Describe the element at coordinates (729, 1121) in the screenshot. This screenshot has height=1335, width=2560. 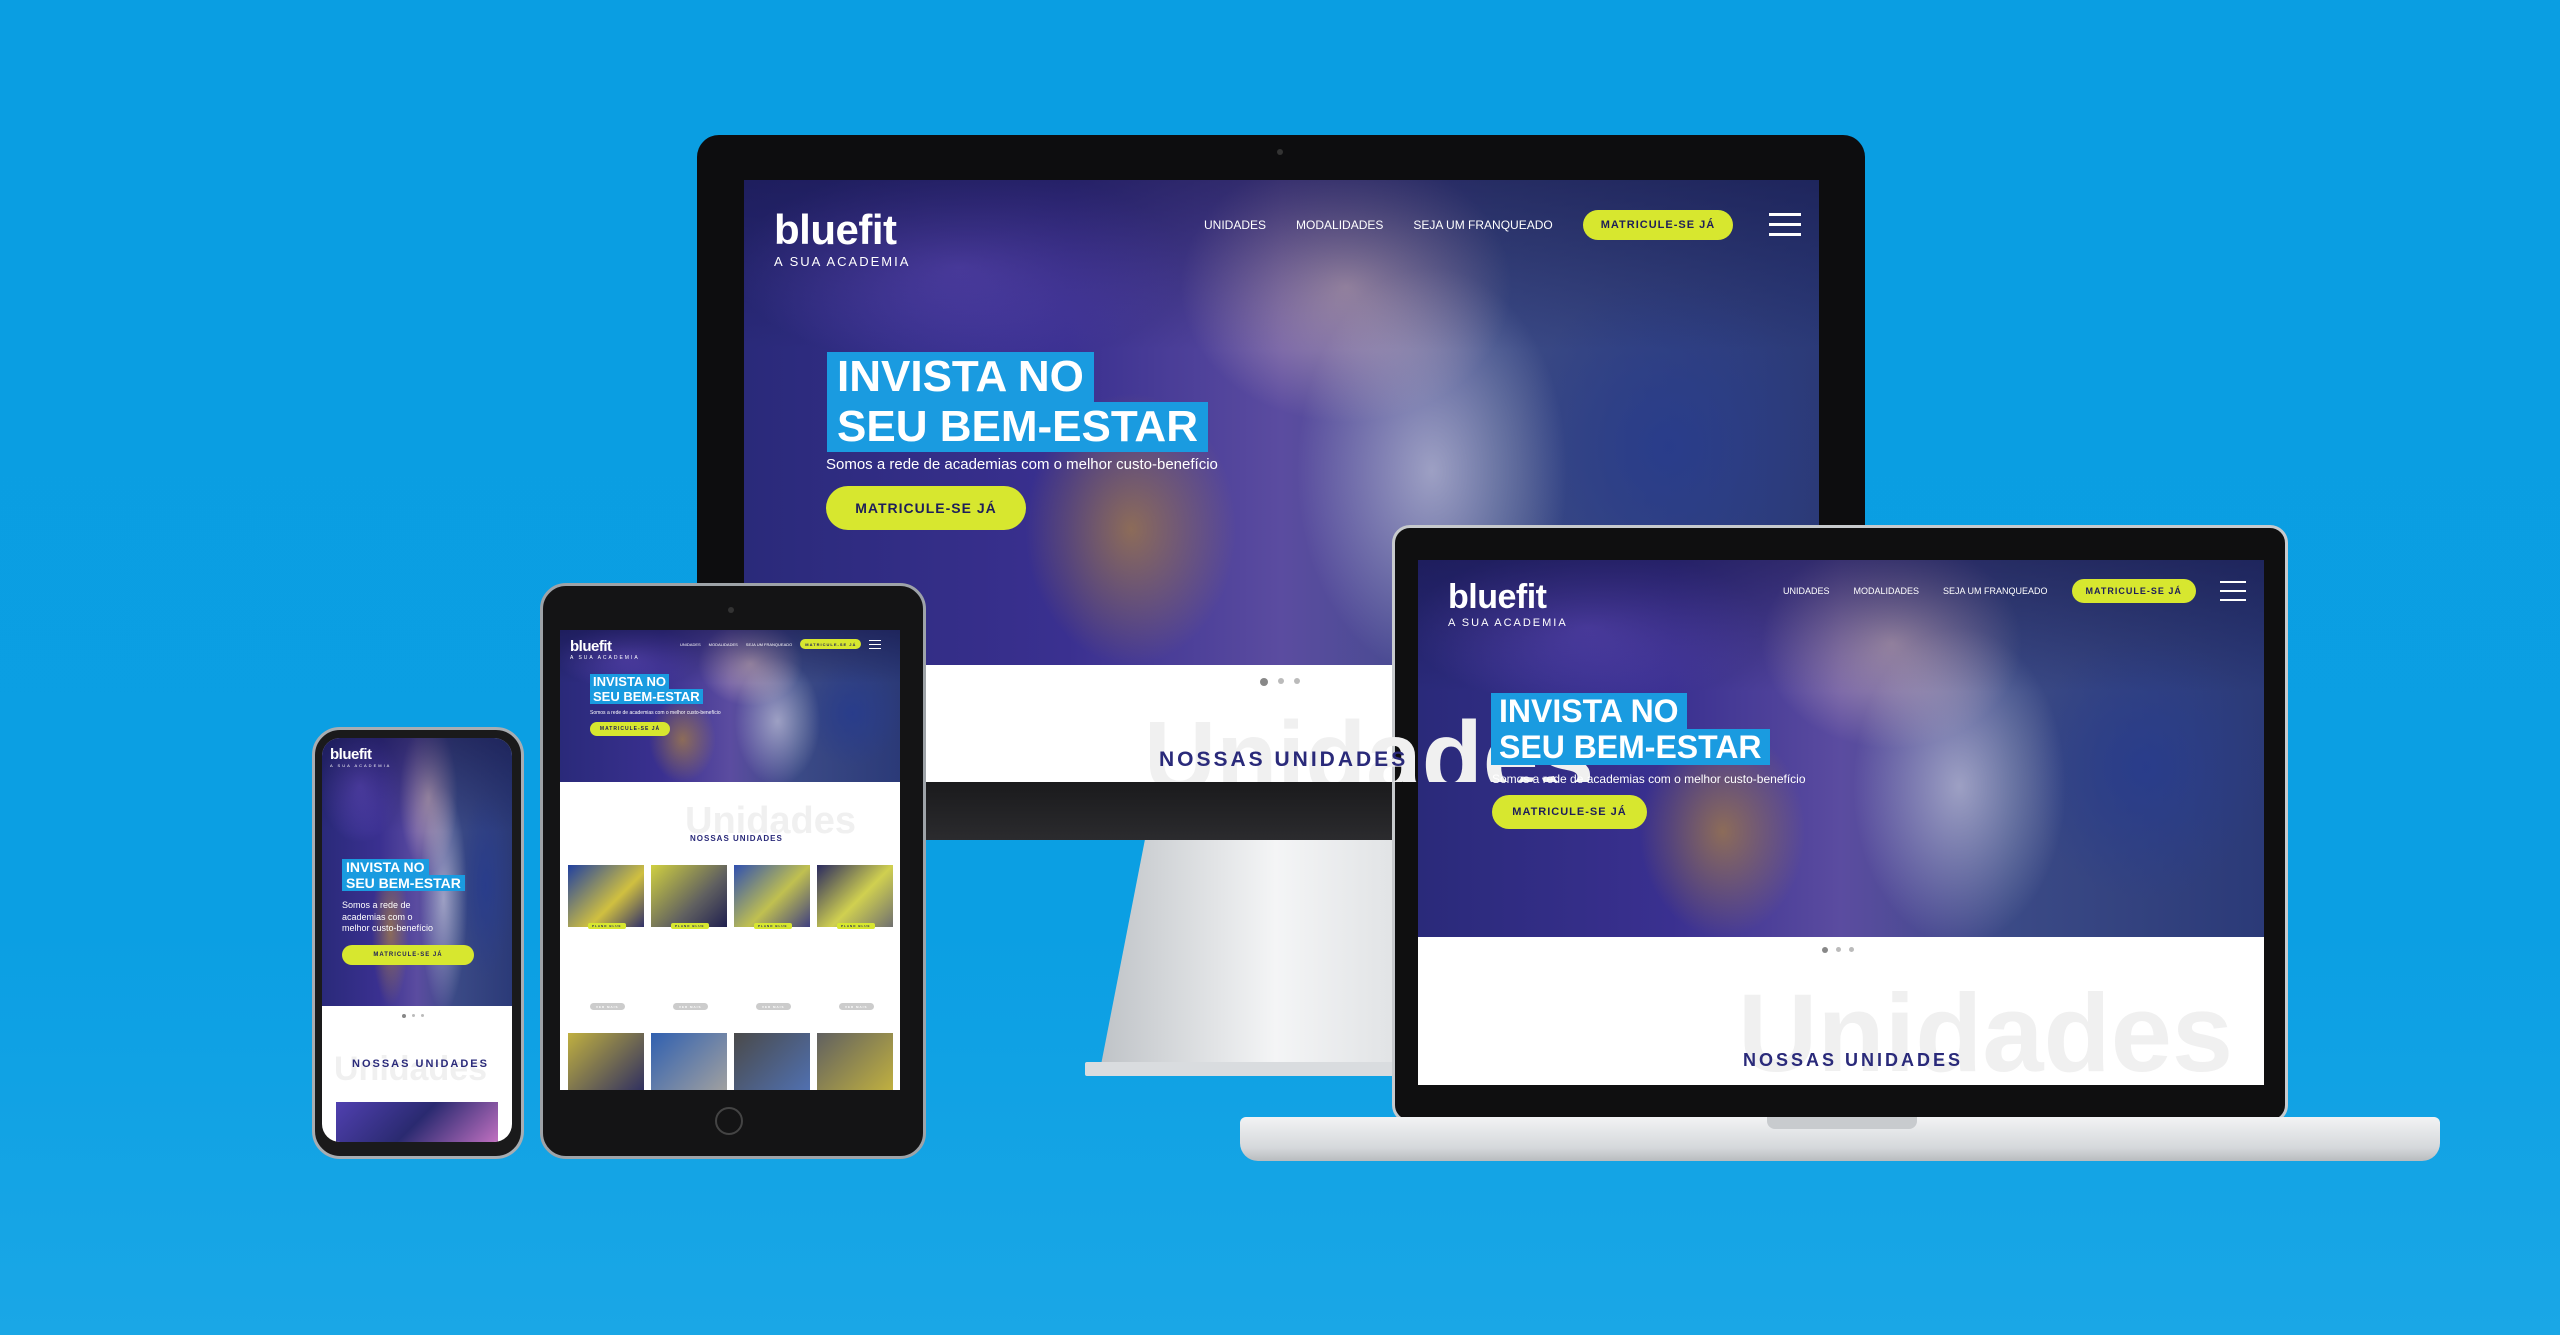
I see `tablet-home-button` at that location.